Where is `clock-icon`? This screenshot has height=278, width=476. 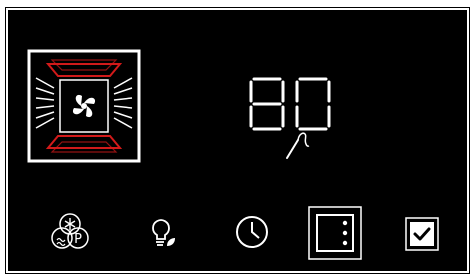
clock-icon is located at coordinates (252, 232).